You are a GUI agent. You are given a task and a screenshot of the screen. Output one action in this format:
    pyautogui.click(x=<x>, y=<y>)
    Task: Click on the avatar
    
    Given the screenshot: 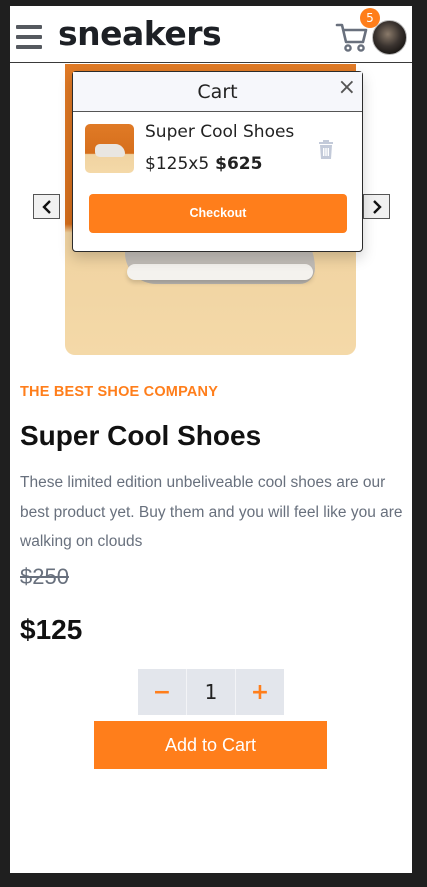 What is the action you would take?
    pyautogui.click(x=389, y=37)
    